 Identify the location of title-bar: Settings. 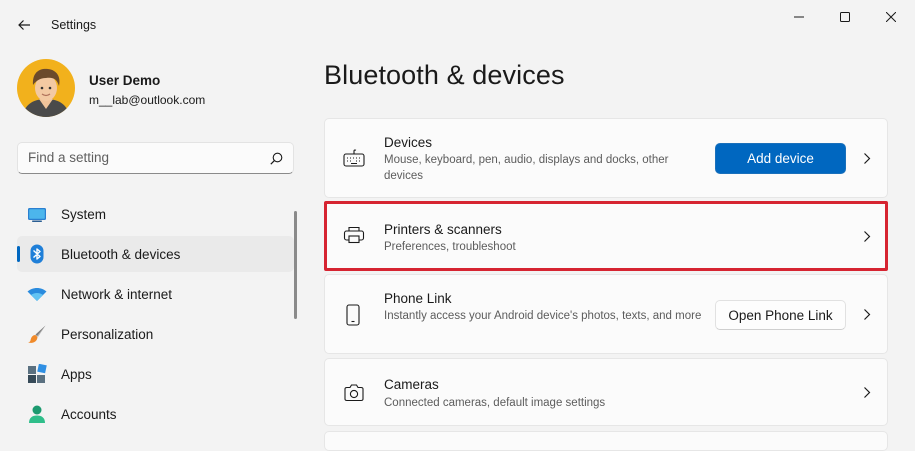
(457, 24).